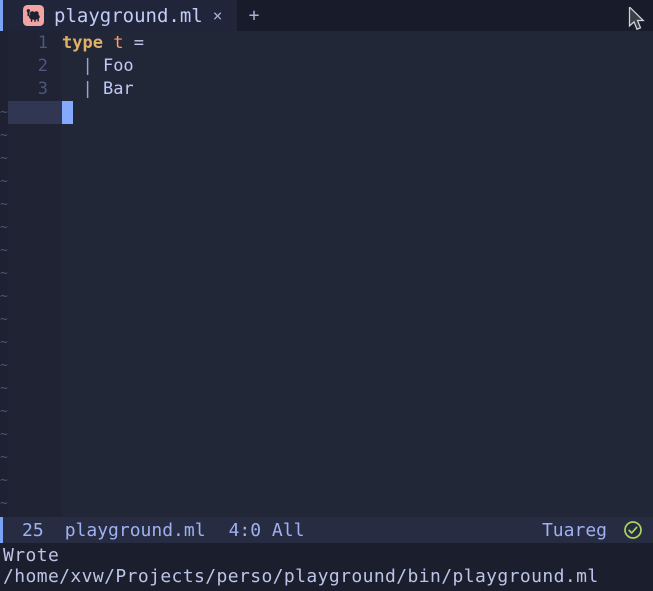  What do you see at coordinates (135, 530) in the screenshot?
I see `modeline-buffer-name: playground.ml` at bounding box center [135, 530].